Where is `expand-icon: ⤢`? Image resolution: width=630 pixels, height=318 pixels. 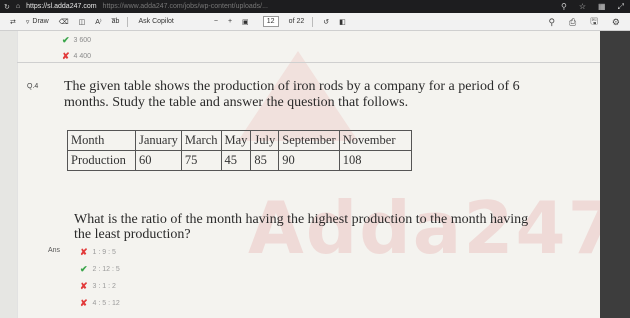 expand-icon: ⤢ is located at coordinates (621, 7).